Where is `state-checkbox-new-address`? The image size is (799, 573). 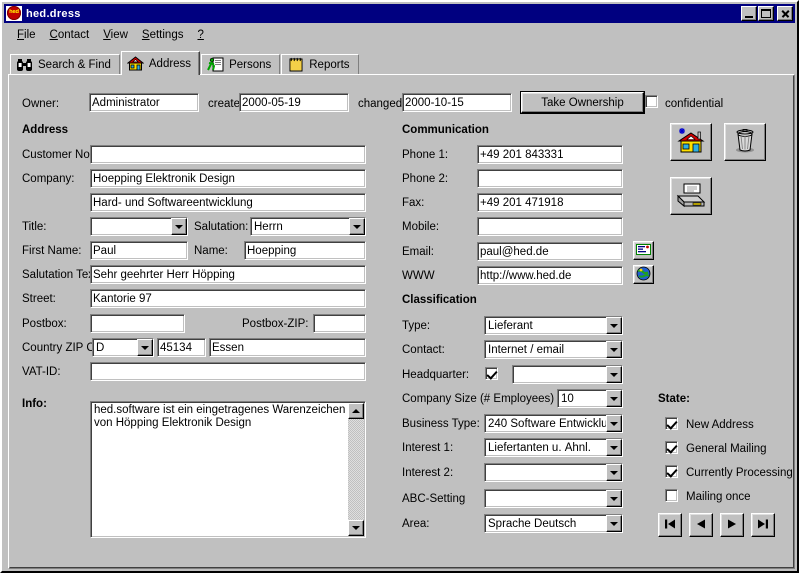
state-checkbox-new-address is located at coordinates (671, 423).